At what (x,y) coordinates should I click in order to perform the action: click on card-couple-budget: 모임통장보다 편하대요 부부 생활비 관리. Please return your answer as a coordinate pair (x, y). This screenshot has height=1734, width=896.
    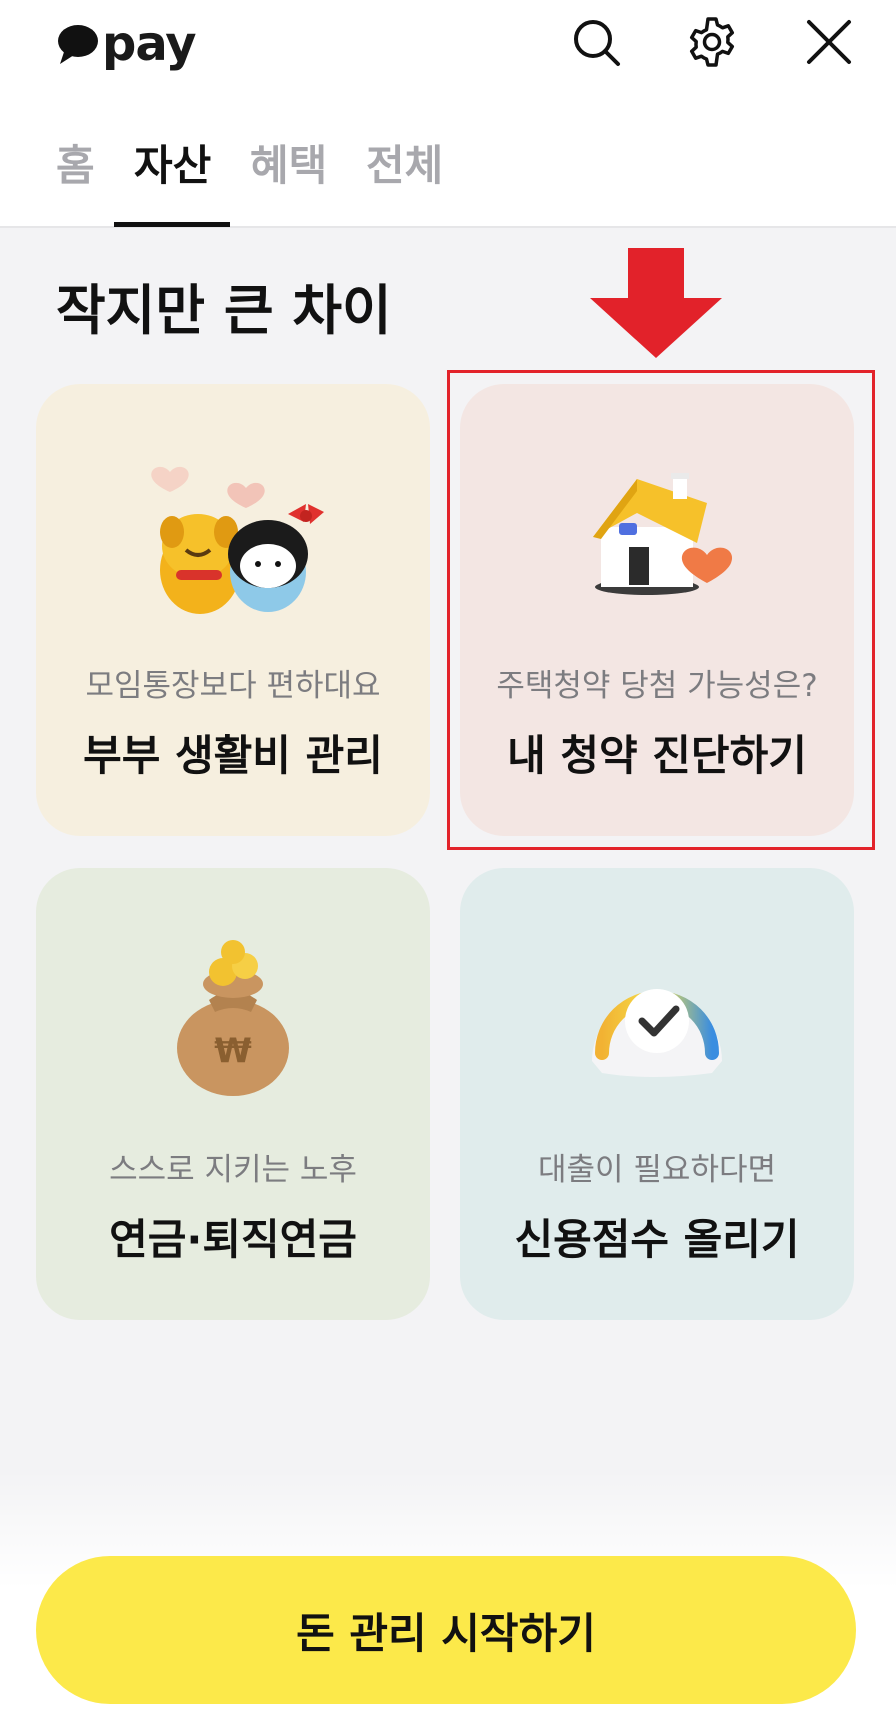
    Looking at the image, I should click on (233, 610).